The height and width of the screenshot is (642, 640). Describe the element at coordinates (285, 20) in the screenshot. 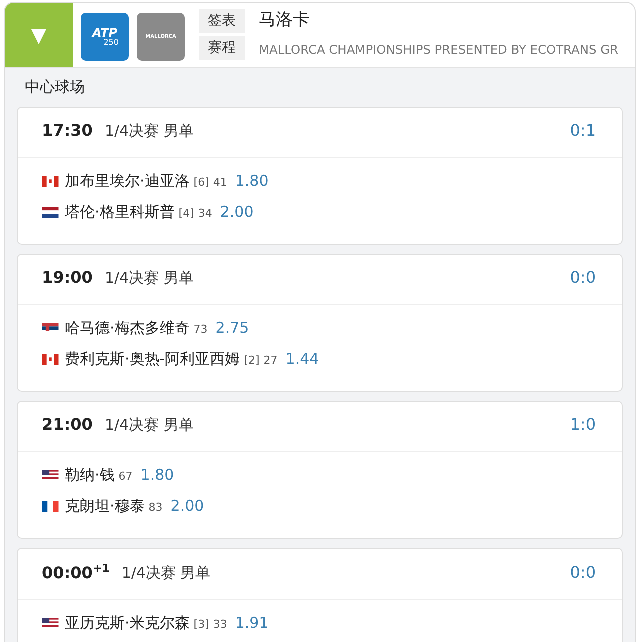

I see `tournament-title: 马洛卡` at that location.